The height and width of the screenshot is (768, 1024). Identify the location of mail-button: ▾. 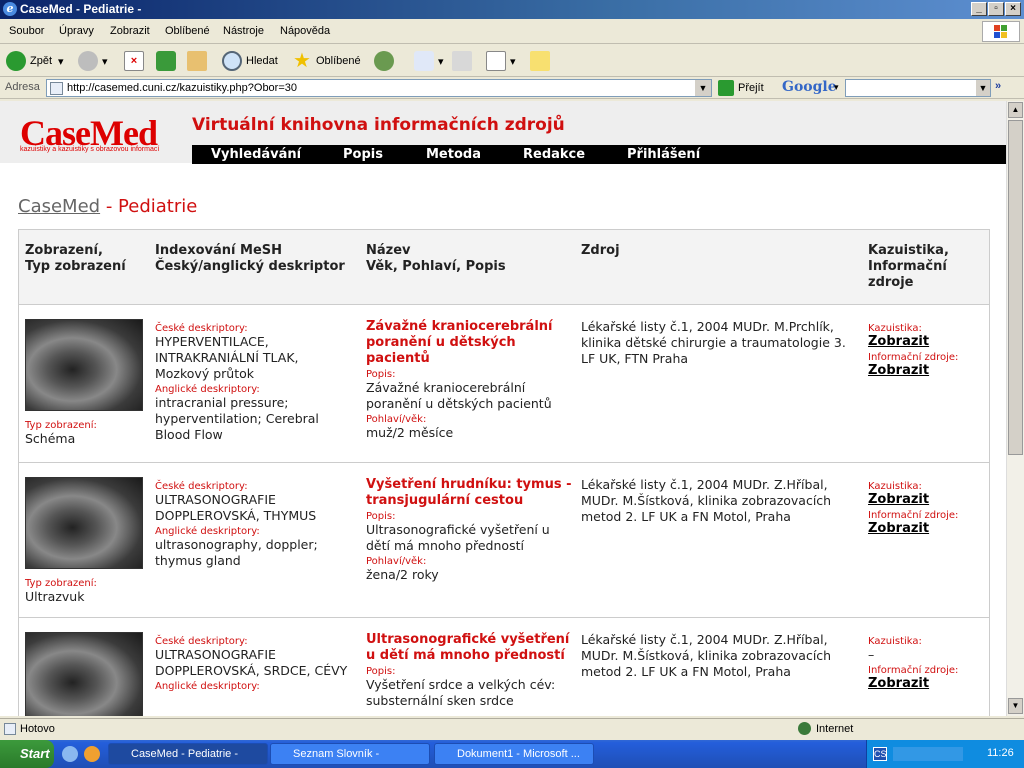
(429, 61).